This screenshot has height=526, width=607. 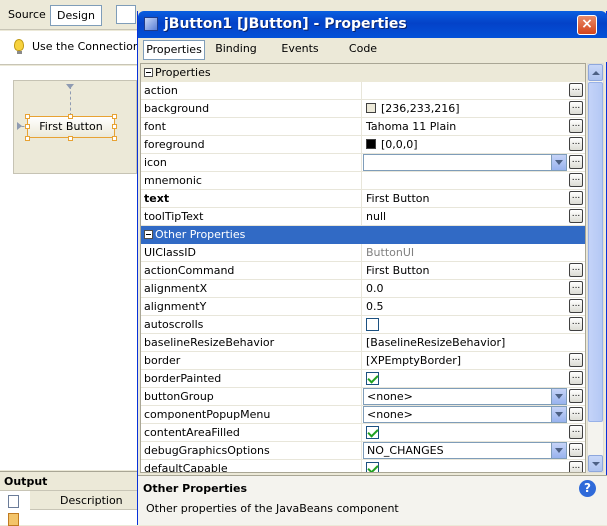 What do you see at coordinates (13, 519) in the screenshot?
I see `folder-icon` at bounding box center [13, 519].